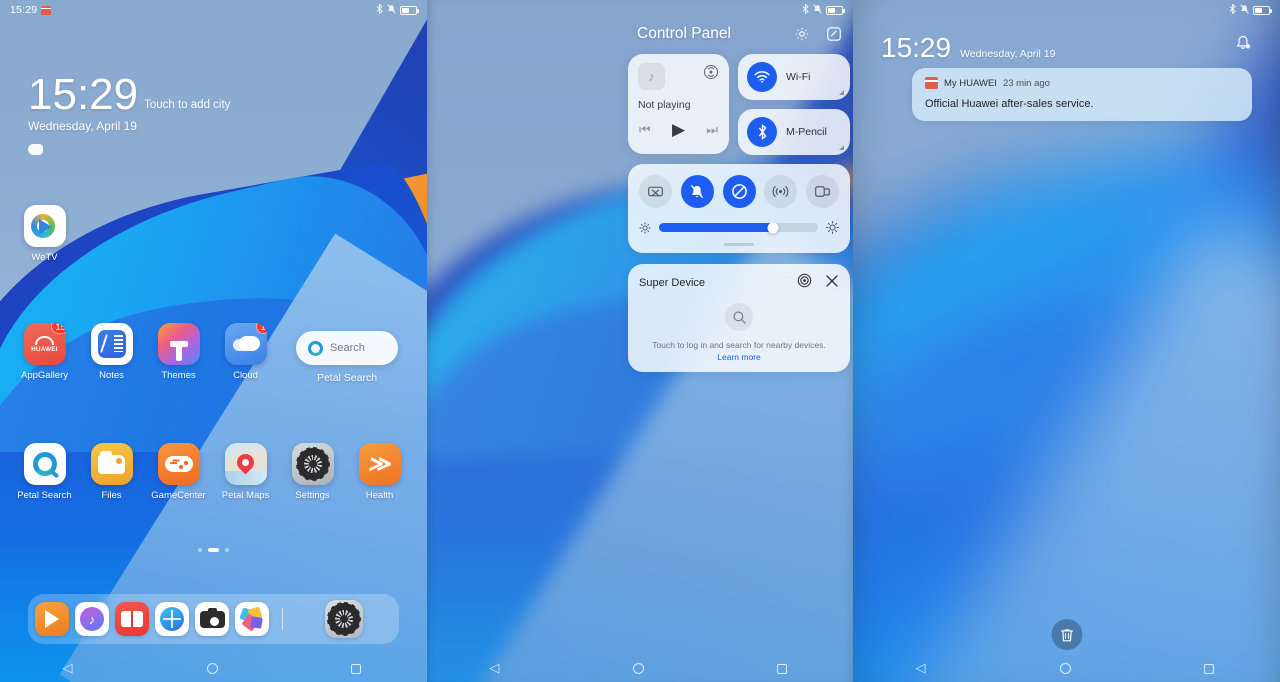 This screenshot has height=682, width=1280. I want to click on app-label: AppGallery, so click(44, 375).